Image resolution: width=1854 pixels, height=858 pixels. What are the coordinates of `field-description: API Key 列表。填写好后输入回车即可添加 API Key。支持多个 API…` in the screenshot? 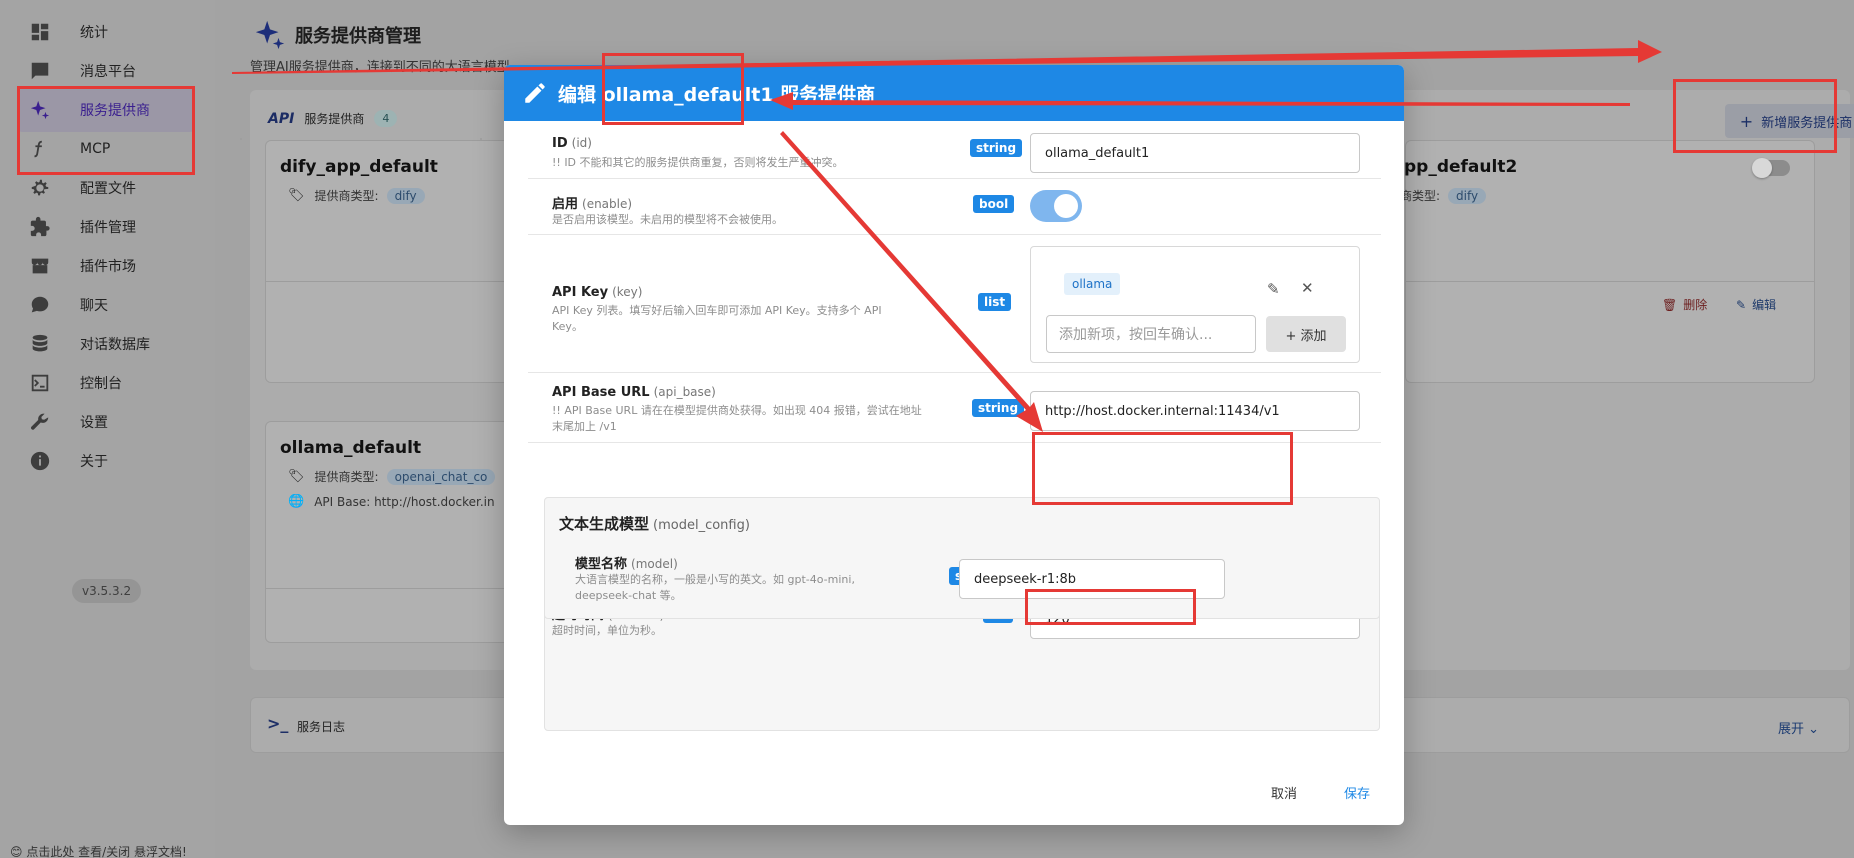 It's located at (717, 318).